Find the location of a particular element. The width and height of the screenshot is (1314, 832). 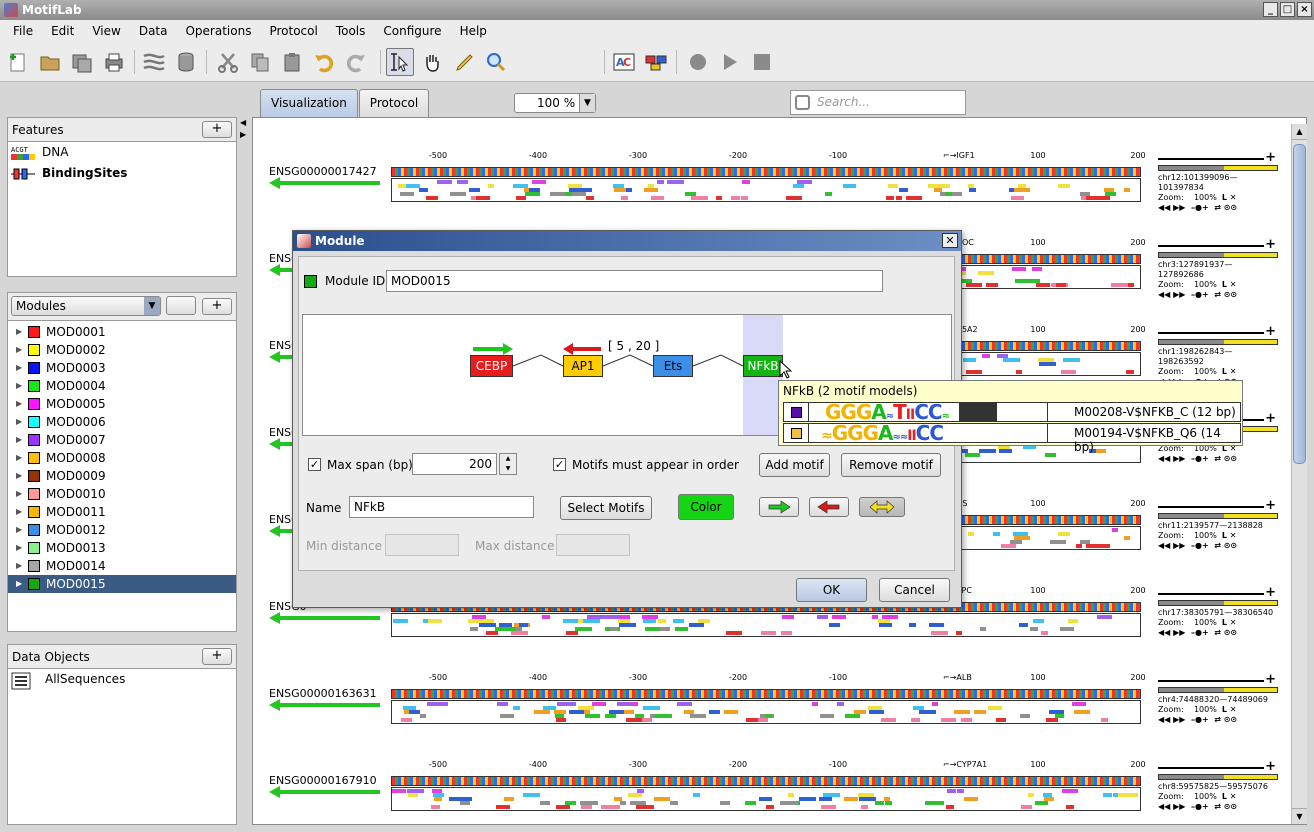

motif-box-nfkb: NFkB is located at coordinates (763, 366).